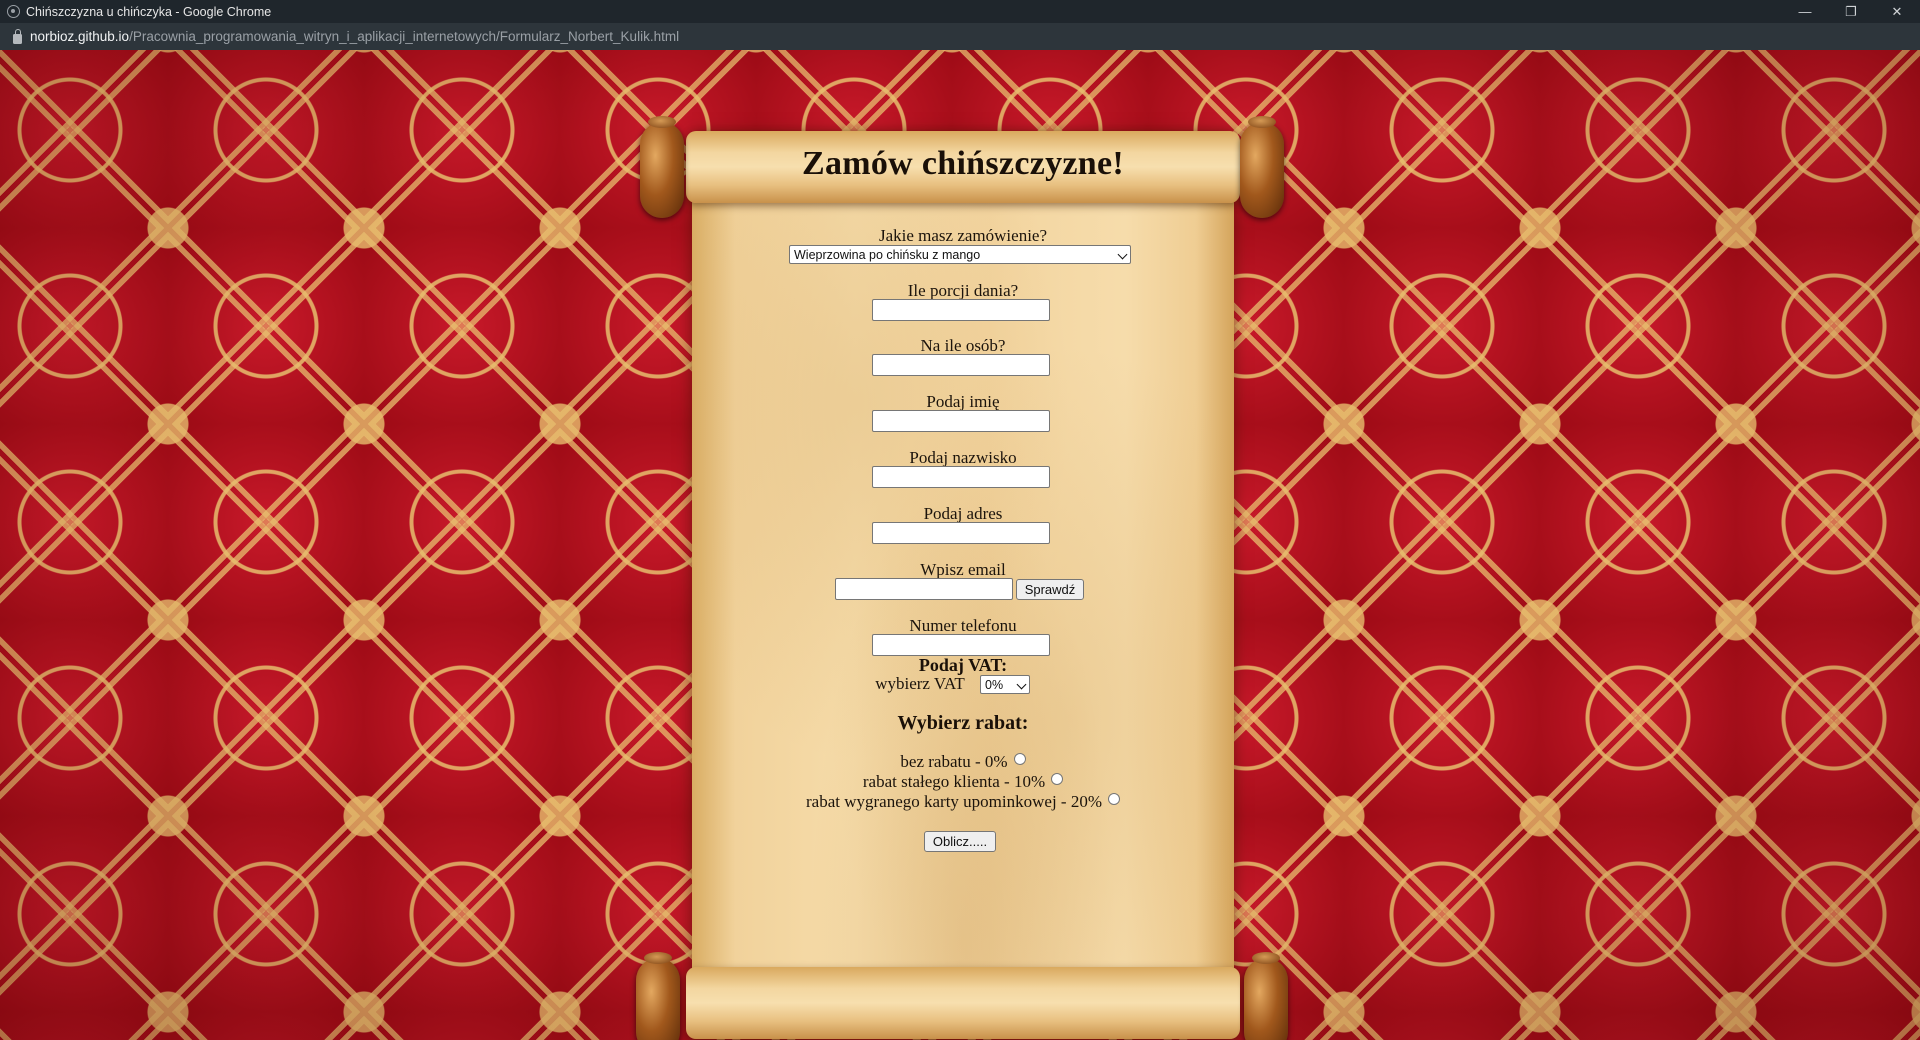 This screenshot has width=1920, height=1040. I want to click on scroll-knob-top-right, so click(1262, 167).